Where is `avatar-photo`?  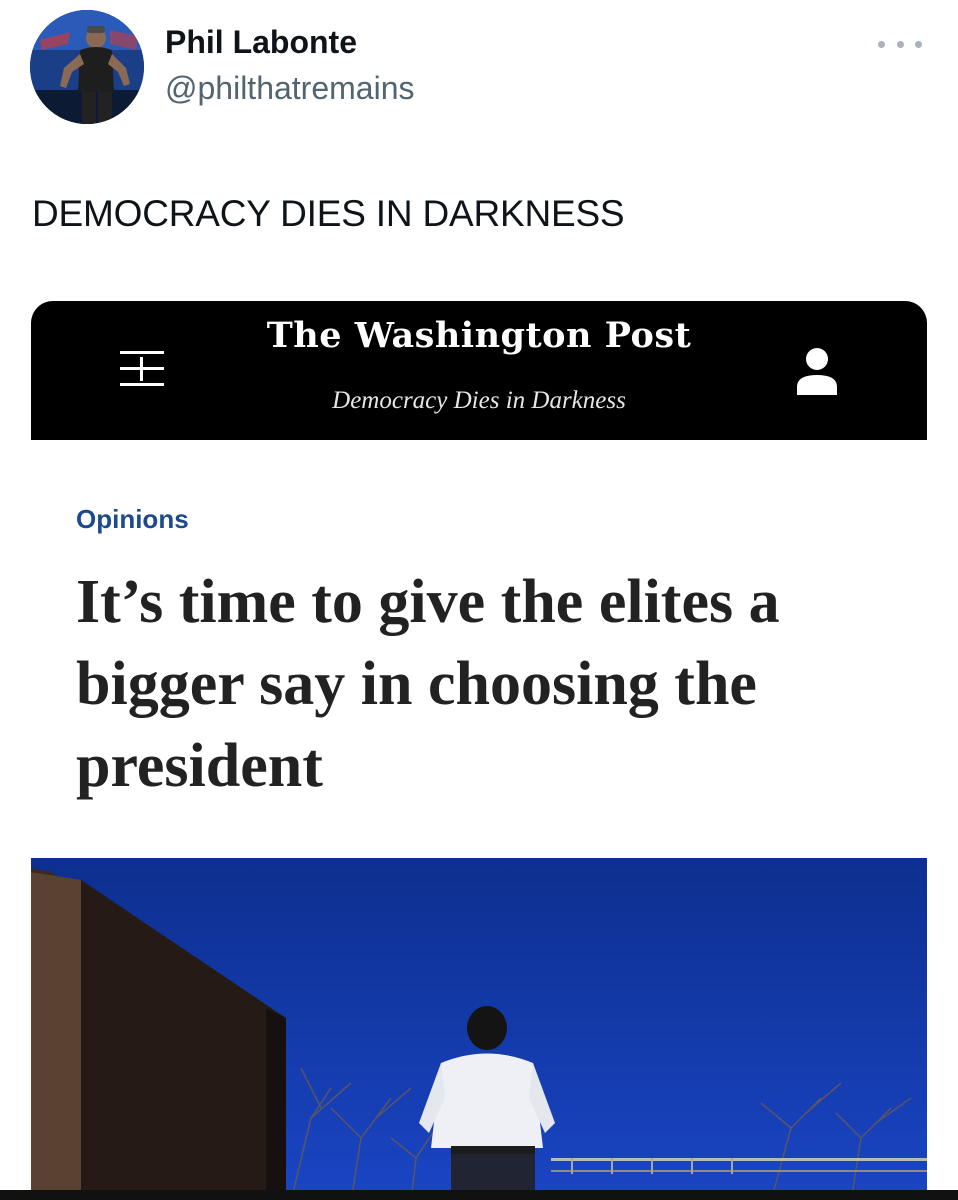 avatar-photo is located at coordinates (87, 67).